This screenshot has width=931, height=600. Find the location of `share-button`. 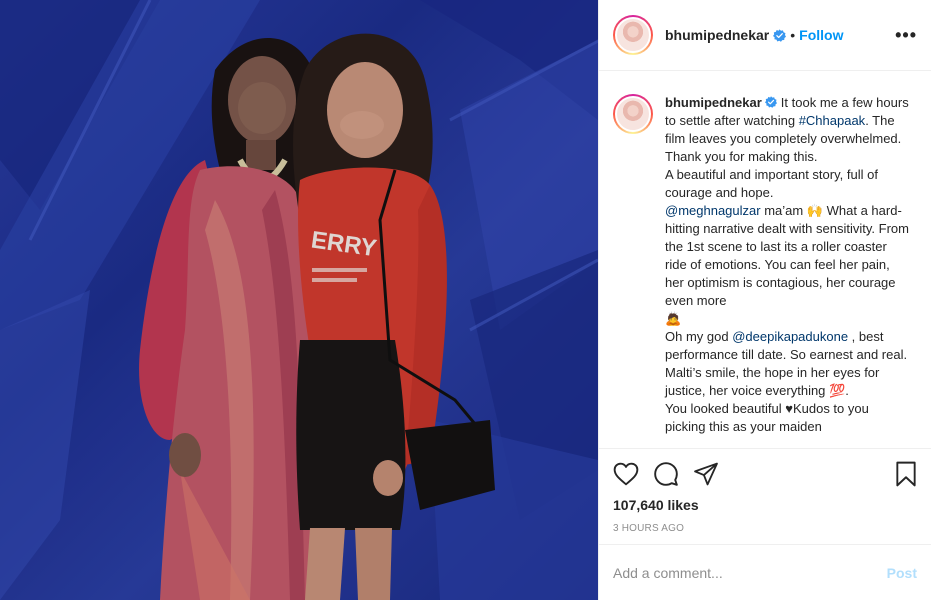

share-button is located at coordinates (713, 474).